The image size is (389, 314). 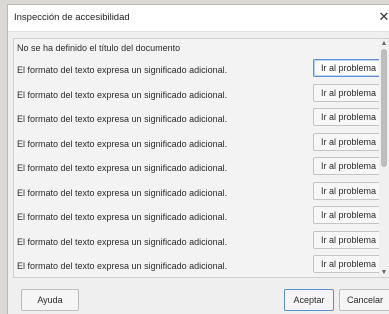 I want to click on dialog-title: Inspección de accesibilidad, so click(x=72, y=17).